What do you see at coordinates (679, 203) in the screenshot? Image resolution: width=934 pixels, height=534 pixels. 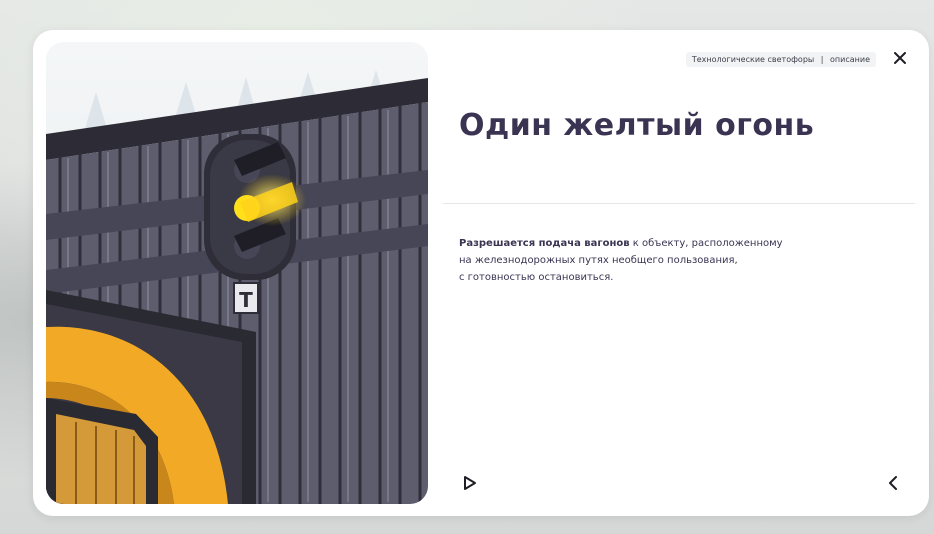 I see `divider` at bounding box center [679, 203].